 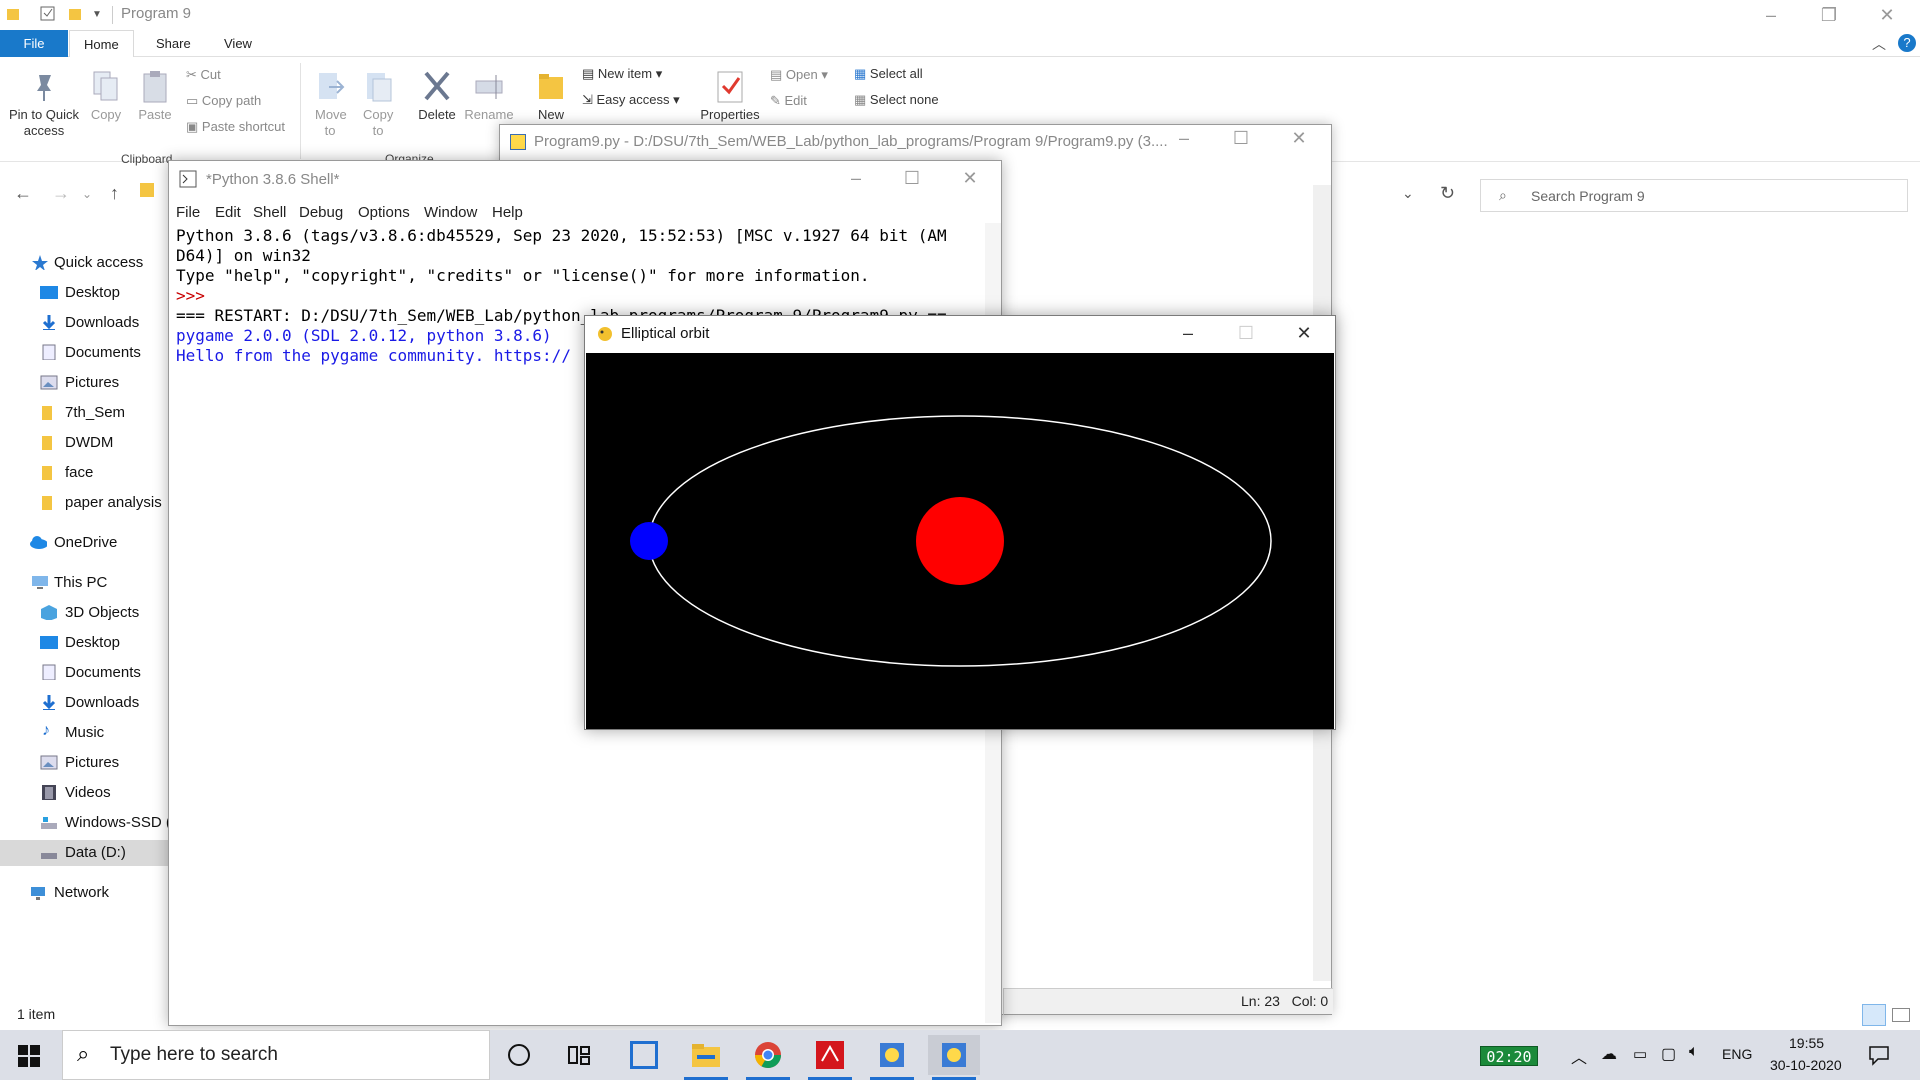 I want to click on volume-icon: 🔈︎, so click(x=1694, y=1052).